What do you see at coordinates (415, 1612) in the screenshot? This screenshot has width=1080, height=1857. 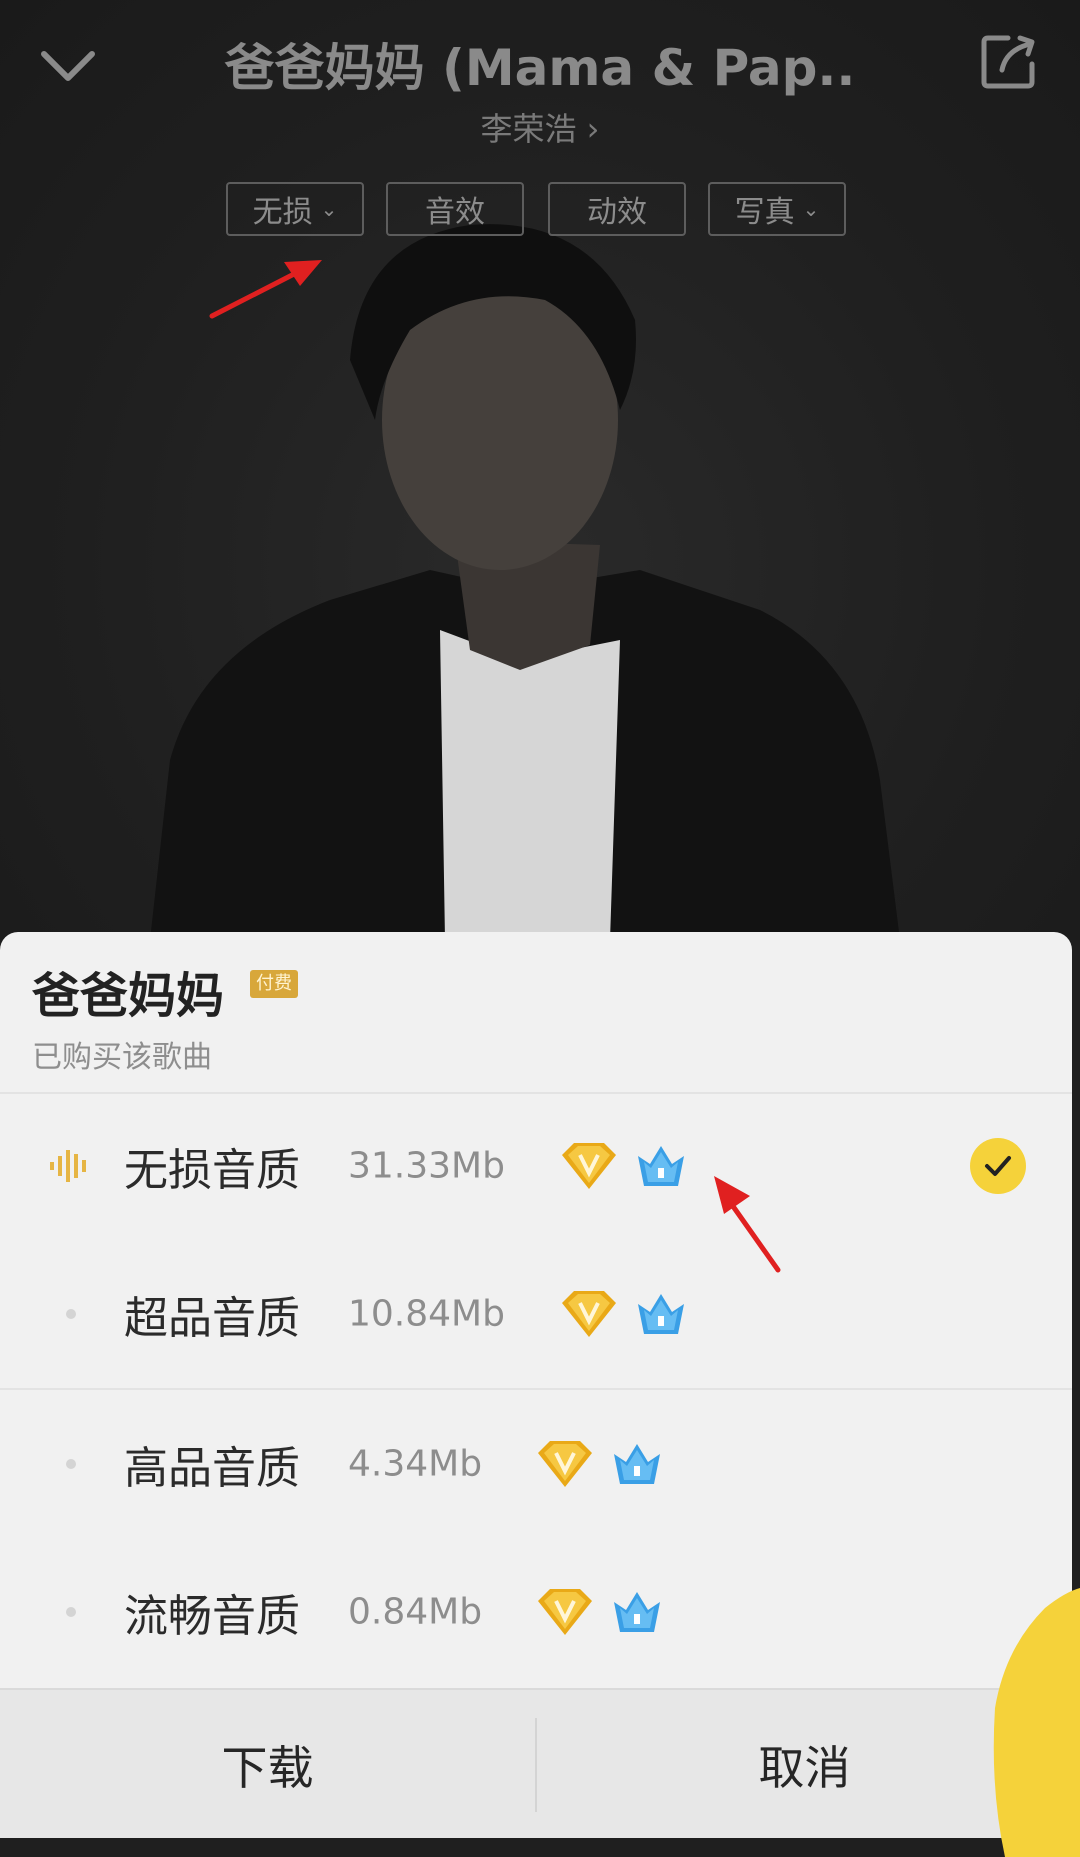 I see `quality-size: 0.84Mb` at bounding box center [415, 1612].